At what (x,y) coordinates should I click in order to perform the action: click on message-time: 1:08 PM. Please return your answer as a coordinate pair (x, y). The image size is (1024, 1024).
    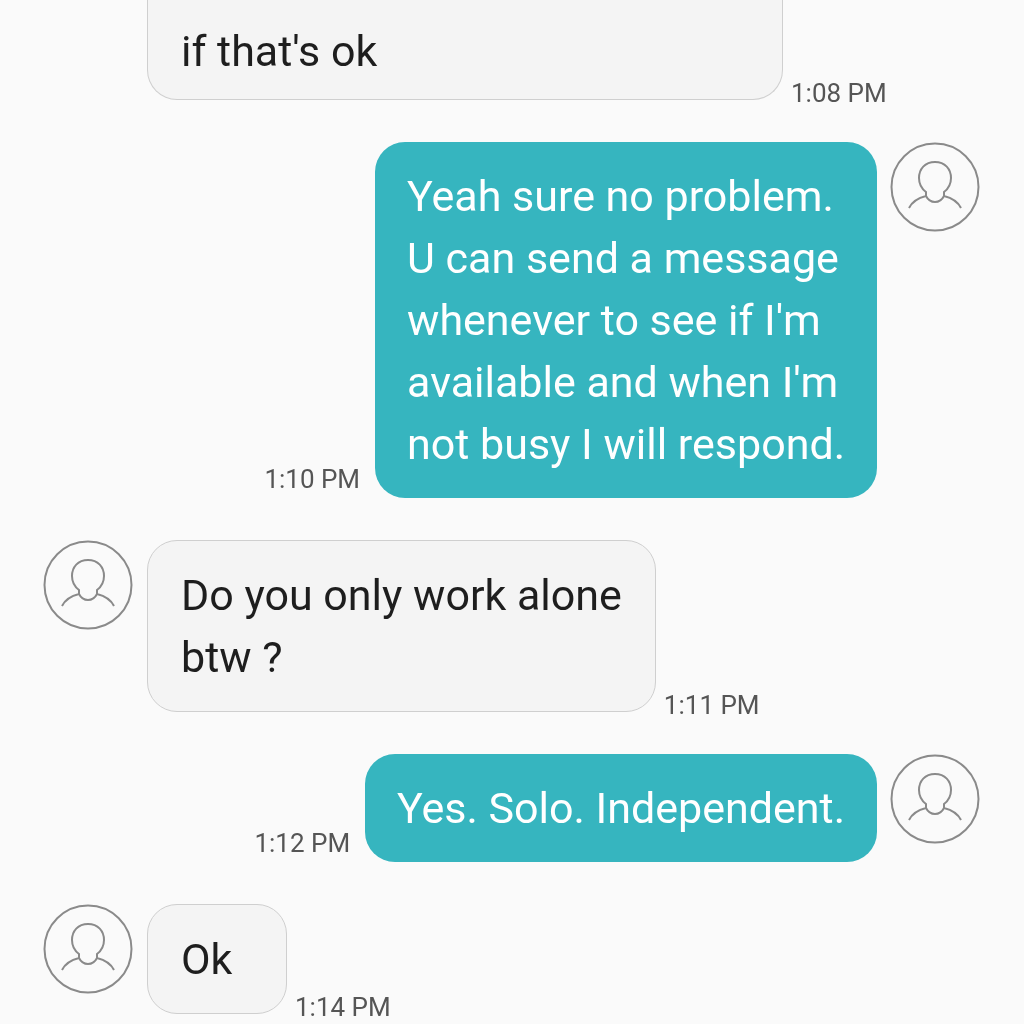
    Looking at the image, I should click on (839, 93).